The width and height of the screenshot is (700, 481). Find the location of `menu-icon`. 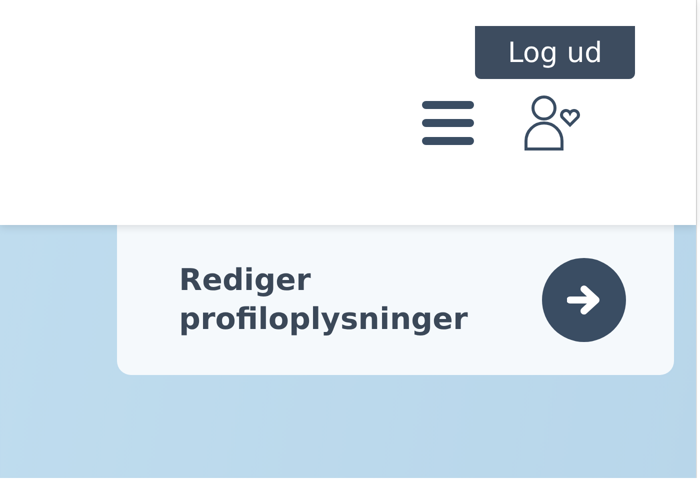

menu-icon is located at coordinates (448, 123).